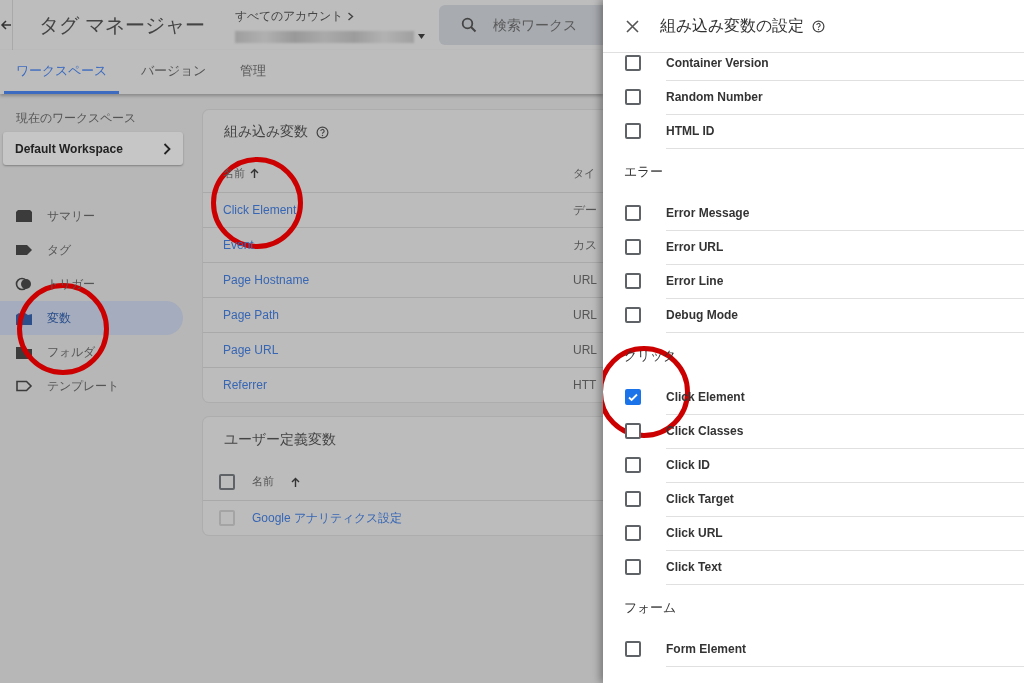  What do you see at coordinates (706, 648) in the screenshot?
I see `checkbox-label: Form Element` at bounding box center [706, 648].